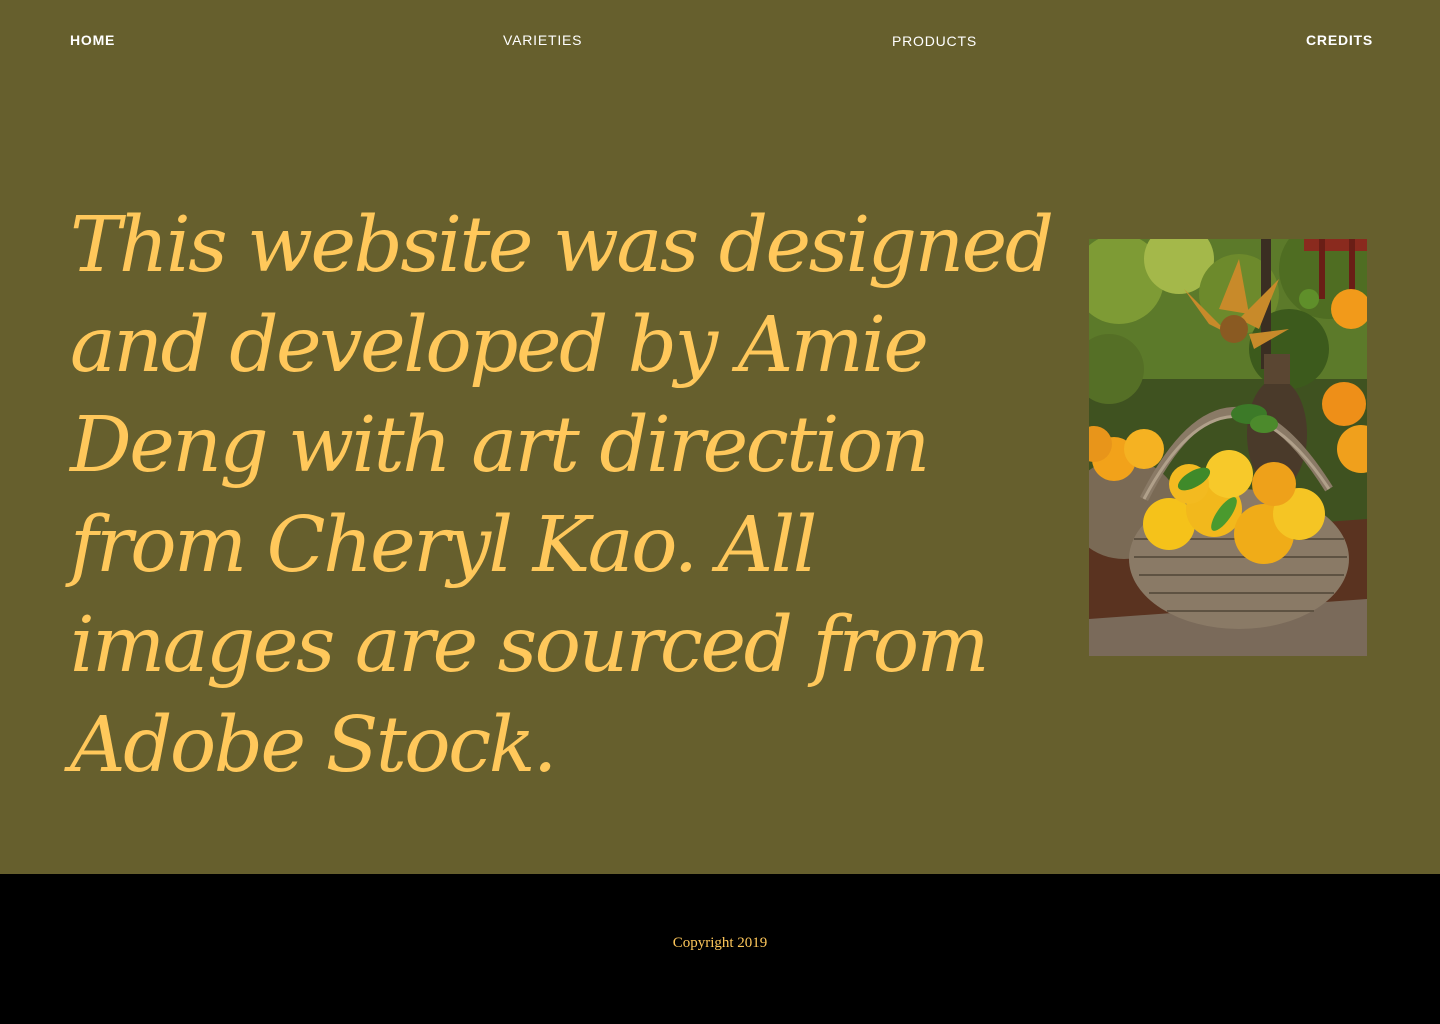 The height and width of the screenshot is (1024, 1440). I want to click on site-footer: Copyright 2019, so click(720, 949).